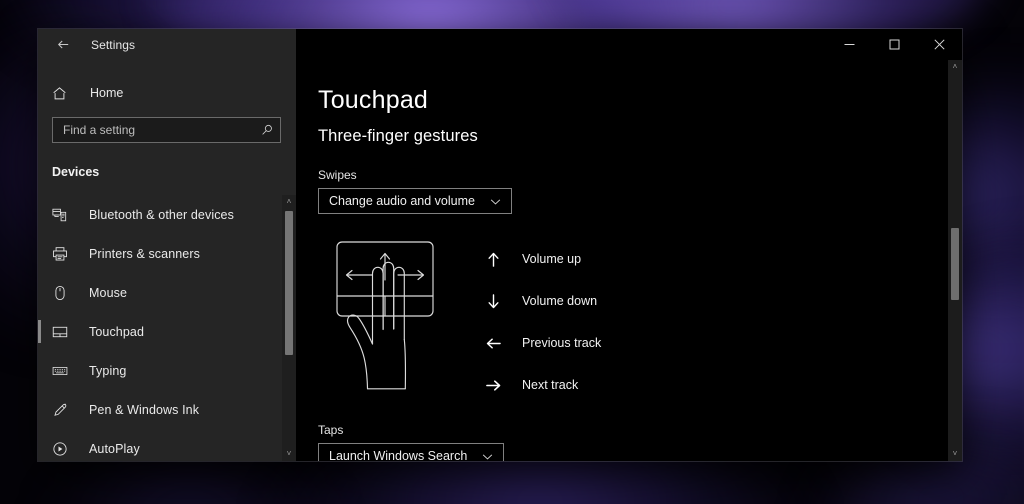 This screenshot has width=1024, height=504. I want to click on maximize-button, so click(894, 44).